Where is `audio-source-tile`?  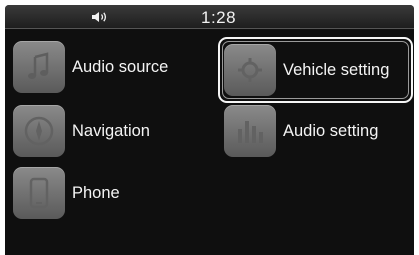
audio-source-tile is located at coordinates (39, 67).